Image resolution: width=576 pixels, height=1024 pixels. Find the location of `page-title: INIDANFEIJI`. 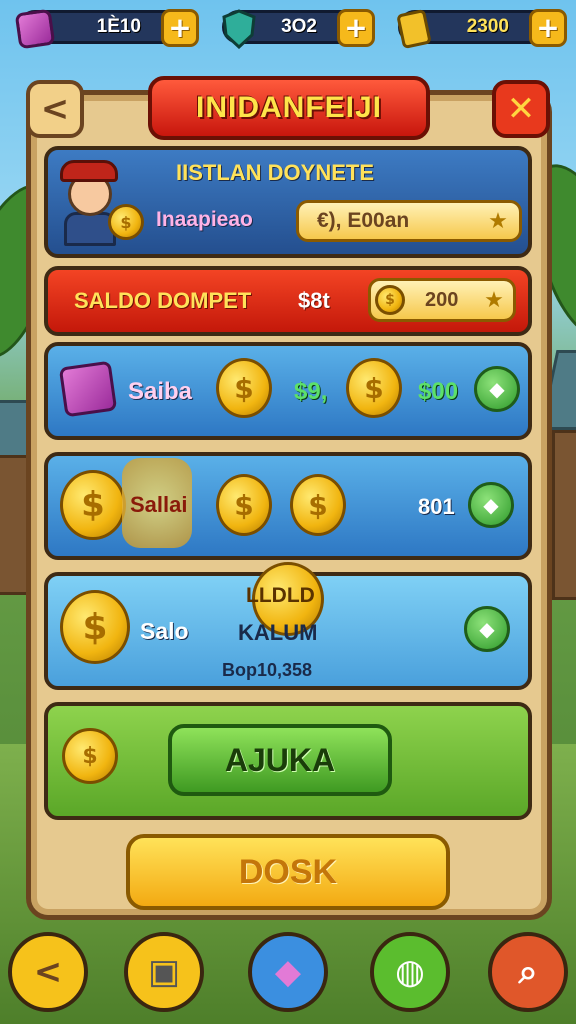

page-title: INIDANFEIJI is located at coordinates (289, 107).